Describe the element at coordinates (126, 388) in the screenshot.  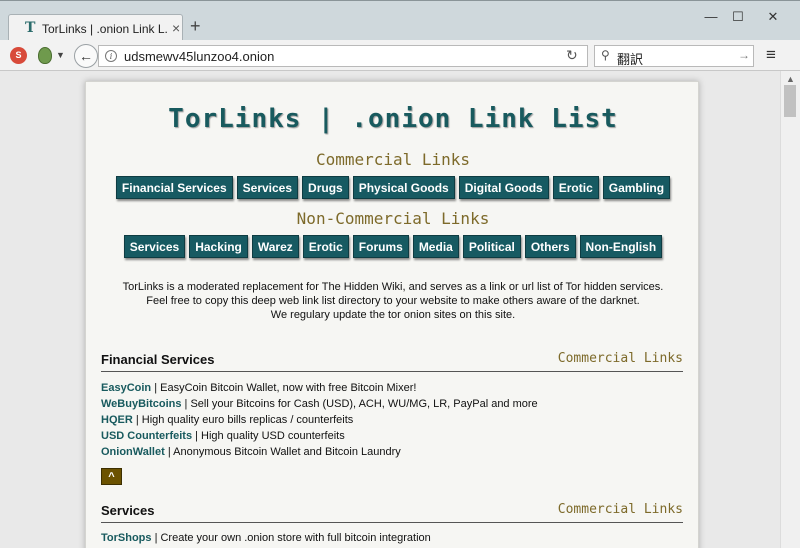
I see `link-easycoin: EasyCoin` at that location.